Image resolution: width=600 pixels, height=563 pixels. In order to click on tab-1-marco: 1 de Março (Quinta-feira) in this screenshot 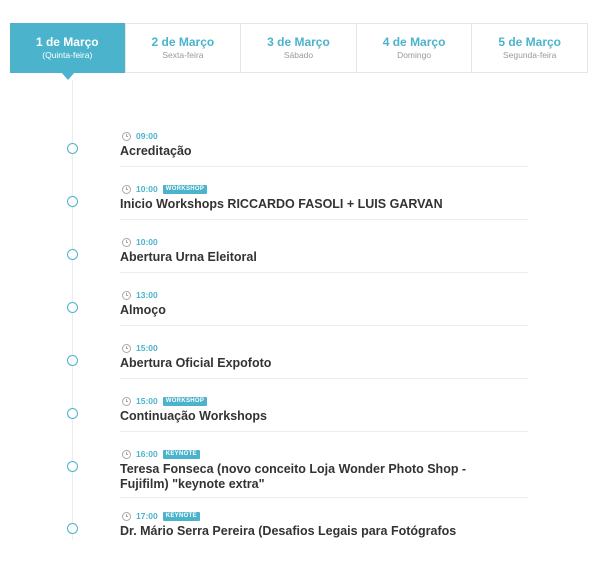, I will do `click(68, 48)`.